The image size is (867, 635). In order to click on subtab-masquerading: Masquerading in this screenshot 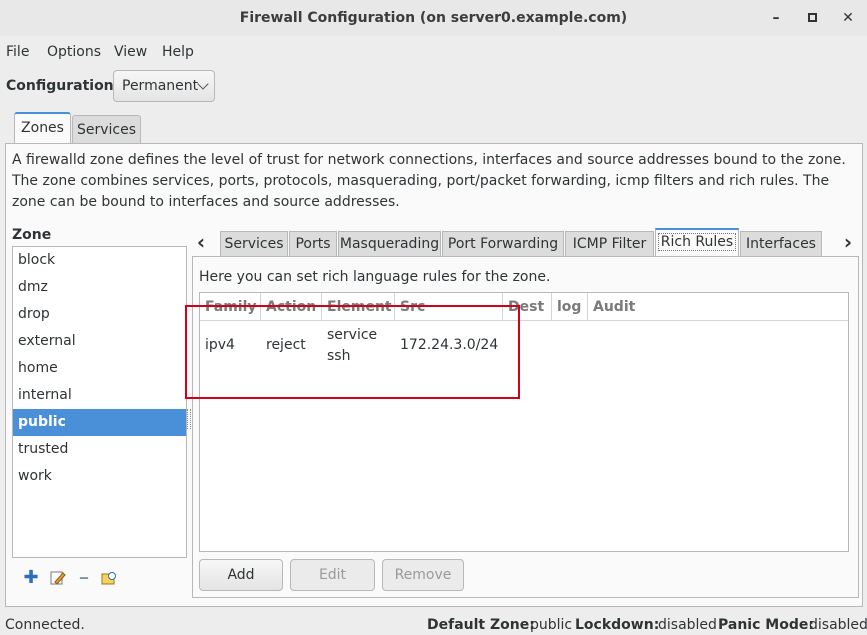, I will do `click(389, 244)`.